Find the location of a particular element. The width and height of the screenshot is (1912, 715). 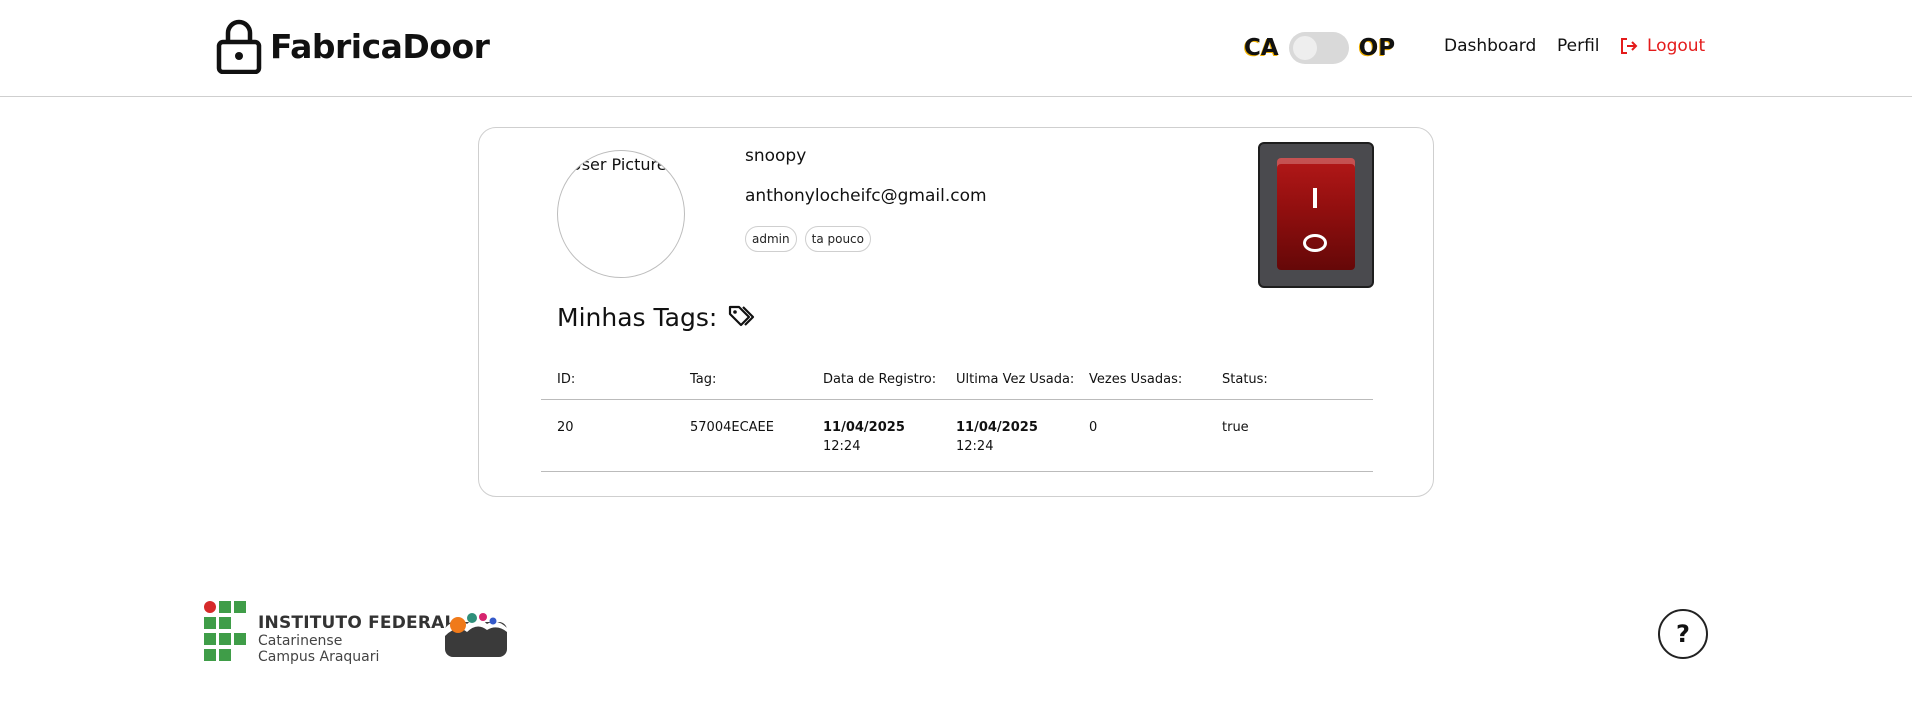

avatar: User Picture is located at coordinates (621, 214).